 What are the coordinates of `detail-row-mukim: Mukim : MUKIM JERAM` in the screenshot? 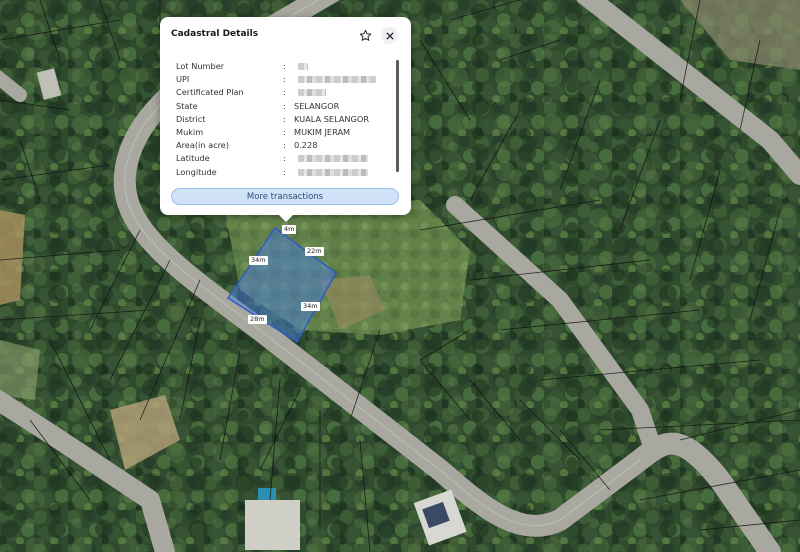 It's located at (282, 132).